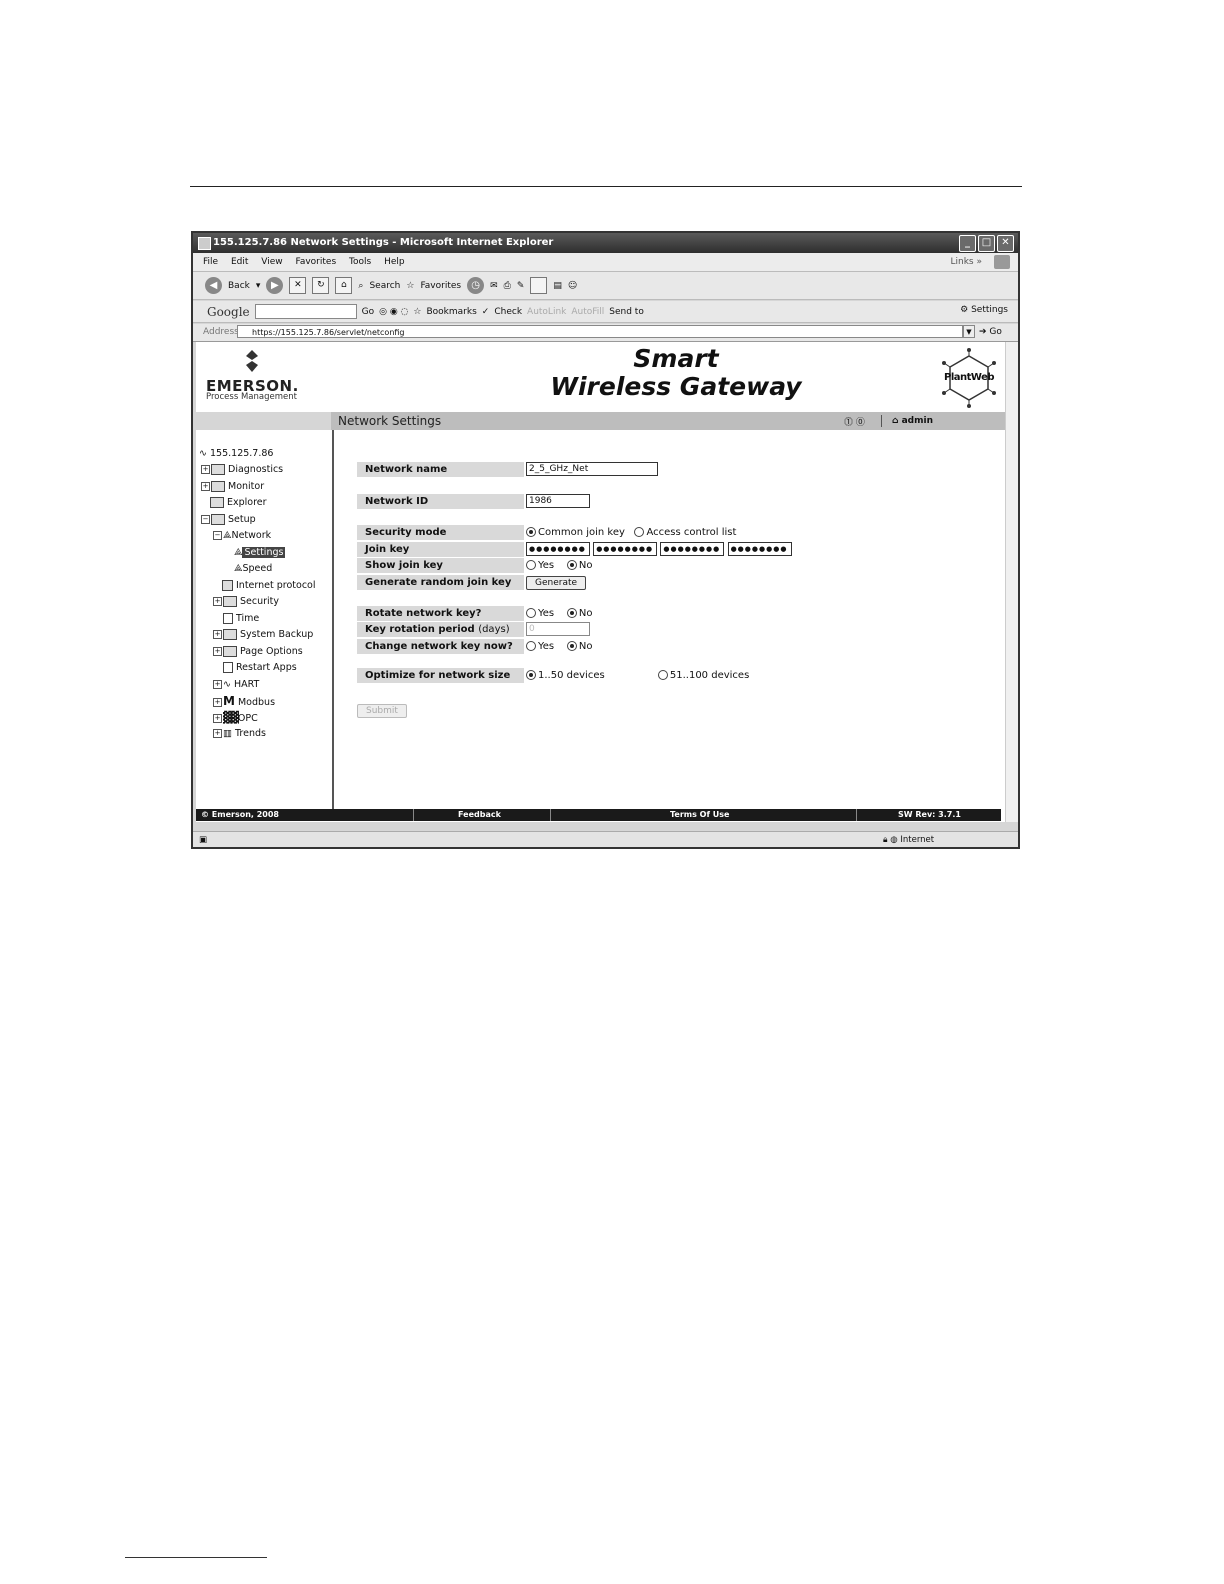 The height and width of the screenshot is (1584, 1224). What do you see at coordinates (1005, 243) in the screenshot?
I see `close-button: ✕` at bounding box center [1005, 243].